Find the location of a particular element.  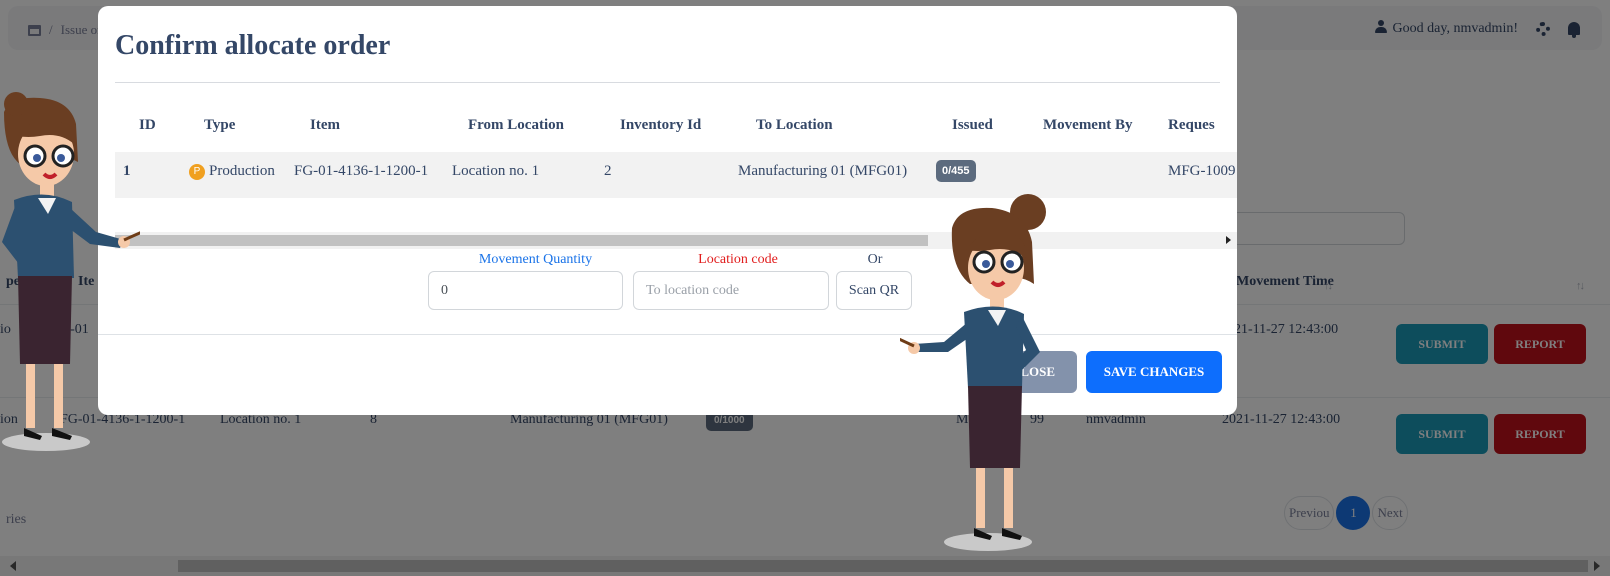

col-movement-by: Movement By is located at coordinates (1088, 125).